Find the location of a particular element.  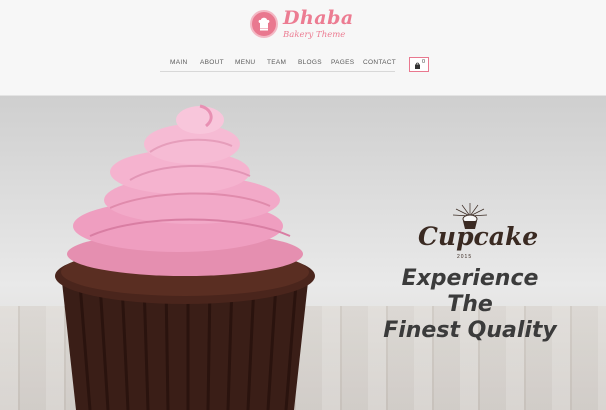

hero-headline-line2: Finest Quality is located at coordinates (470, 330).